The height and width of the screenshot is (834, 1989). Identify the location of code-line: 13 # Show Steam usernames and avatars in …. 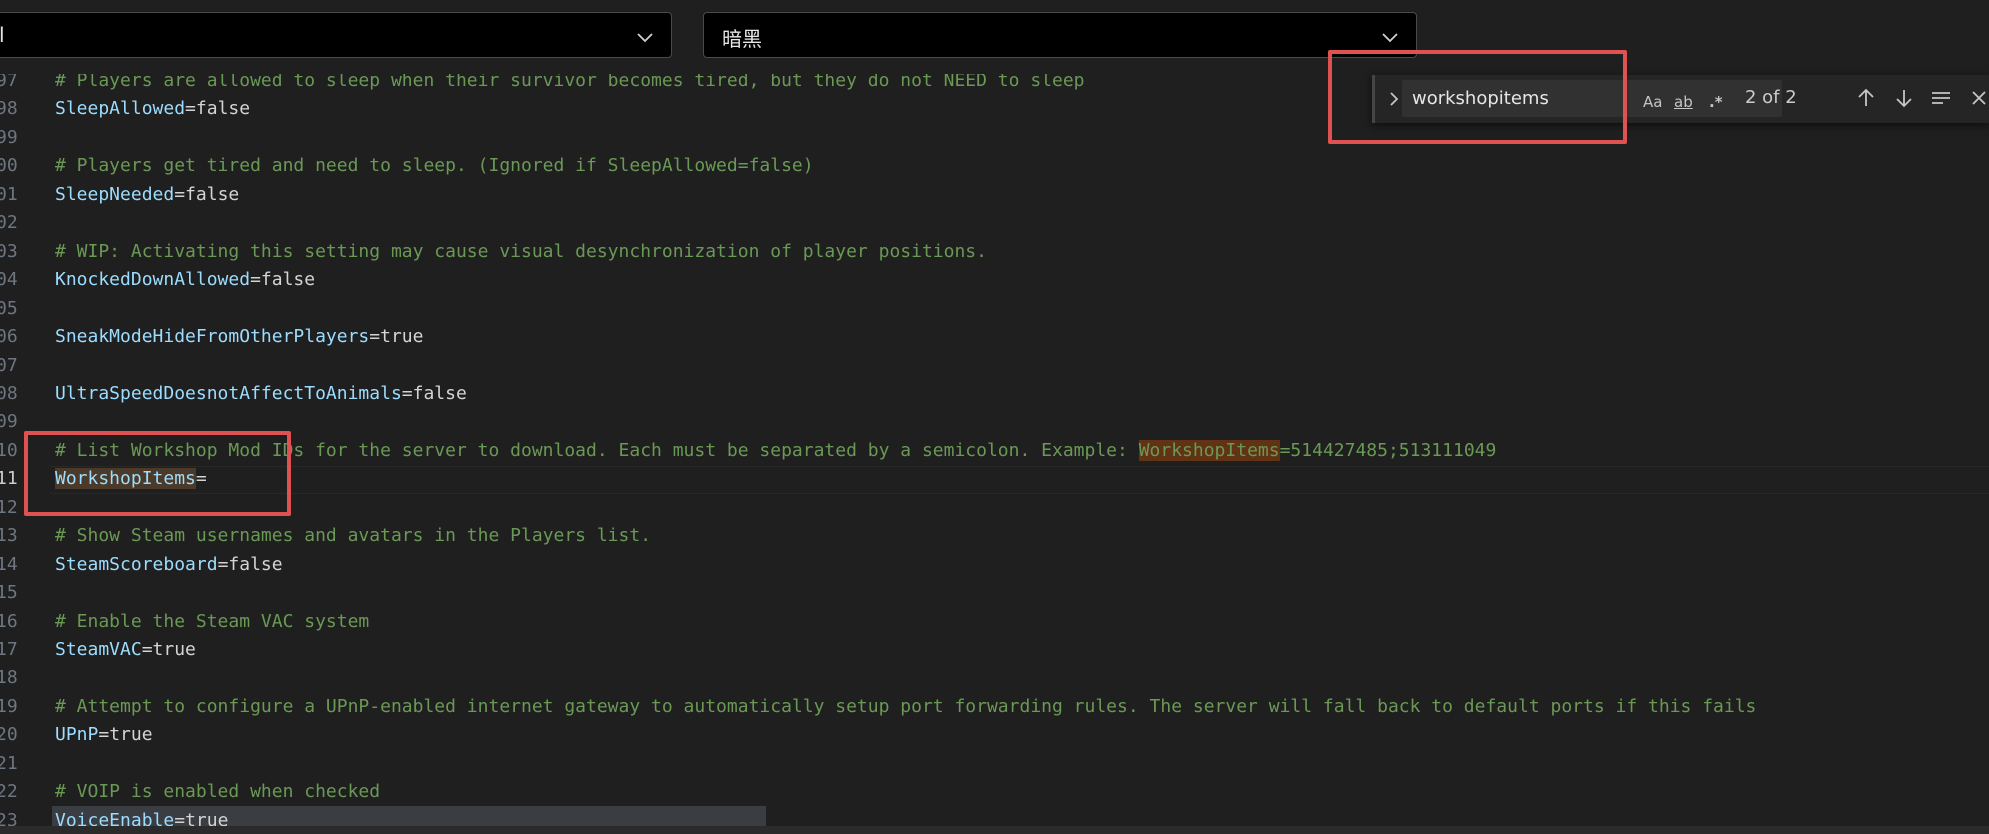
(994, 536).